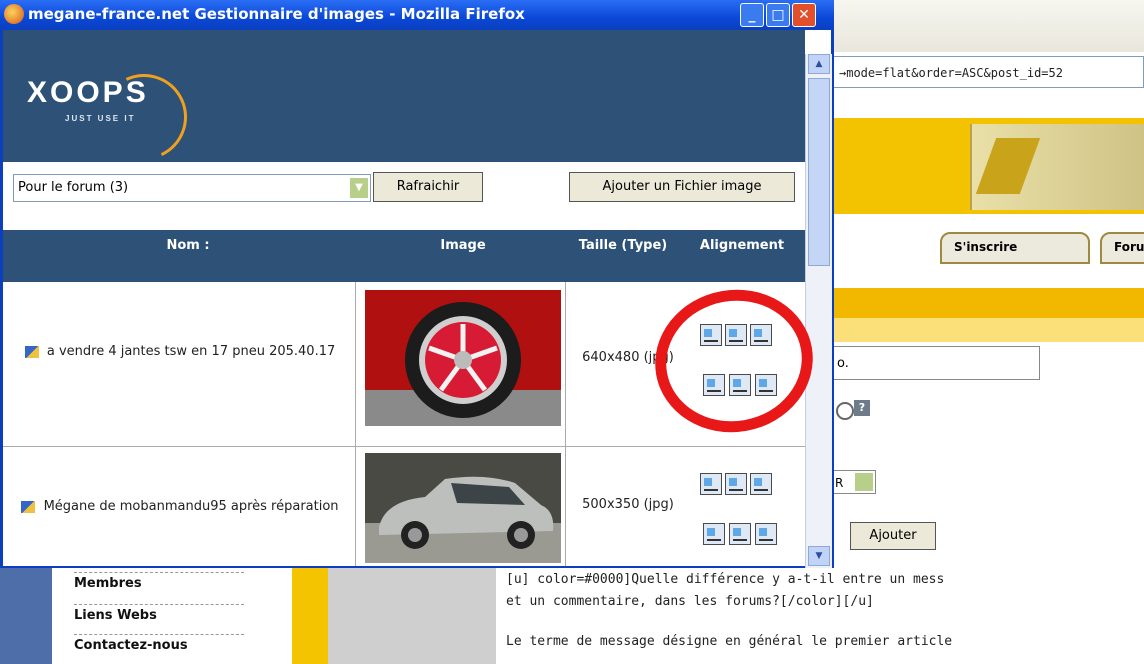 This screenshot has height=664, width=1144. What do you see at coordinates (742, 245) in the screenshot?
I see `column-align-header: Alignement` at bounding box center [742, 245].